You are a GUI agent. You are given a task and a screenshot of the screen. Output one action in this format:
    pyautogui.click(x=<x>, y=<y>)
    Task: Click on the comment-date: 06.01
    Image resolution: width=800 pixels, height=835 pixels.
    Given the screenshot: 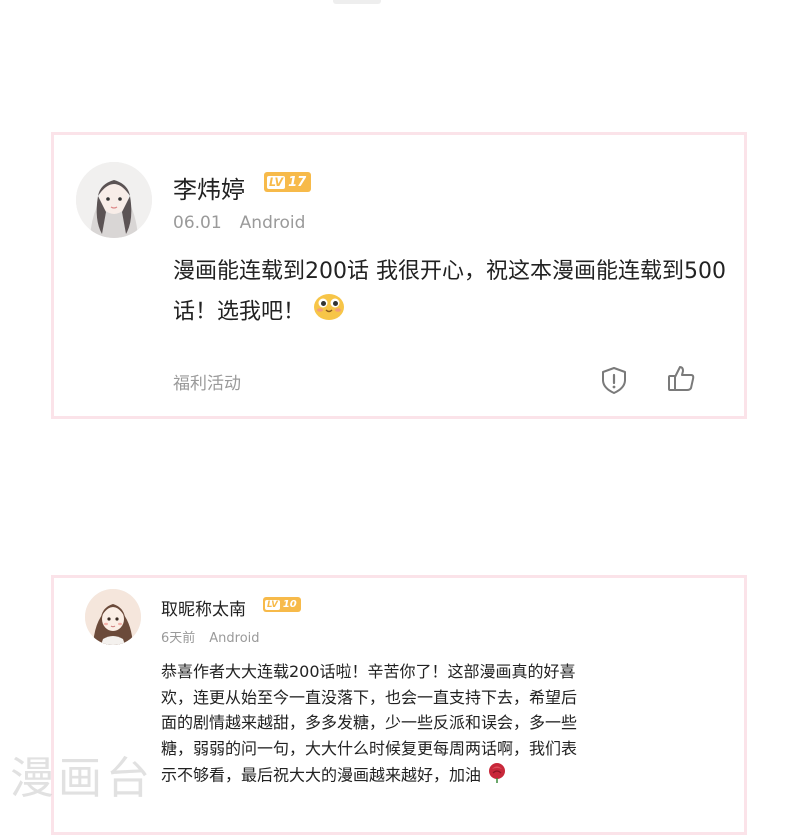 What is the action you would take?
    pyautogui.click(x=197, y=223)
    